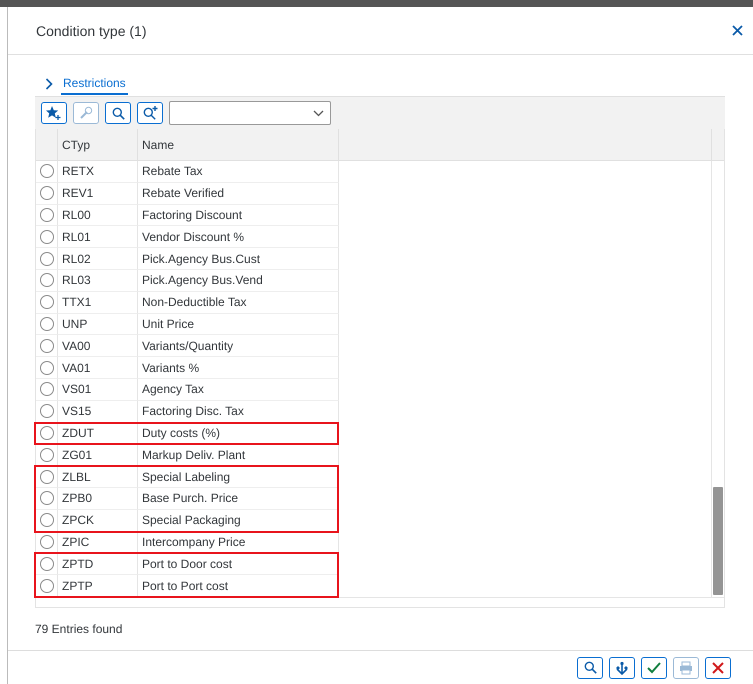  Describe the element at coordinates (98, 172) in the screenshot. I see `table-cell: RETX` at that location.